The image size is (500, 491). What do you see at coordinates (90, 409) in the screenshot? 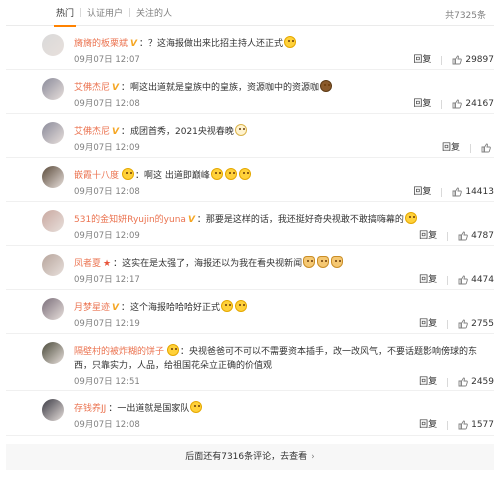
I see `comment-username: 存钱养JJ` at bounding box center [90, 409].